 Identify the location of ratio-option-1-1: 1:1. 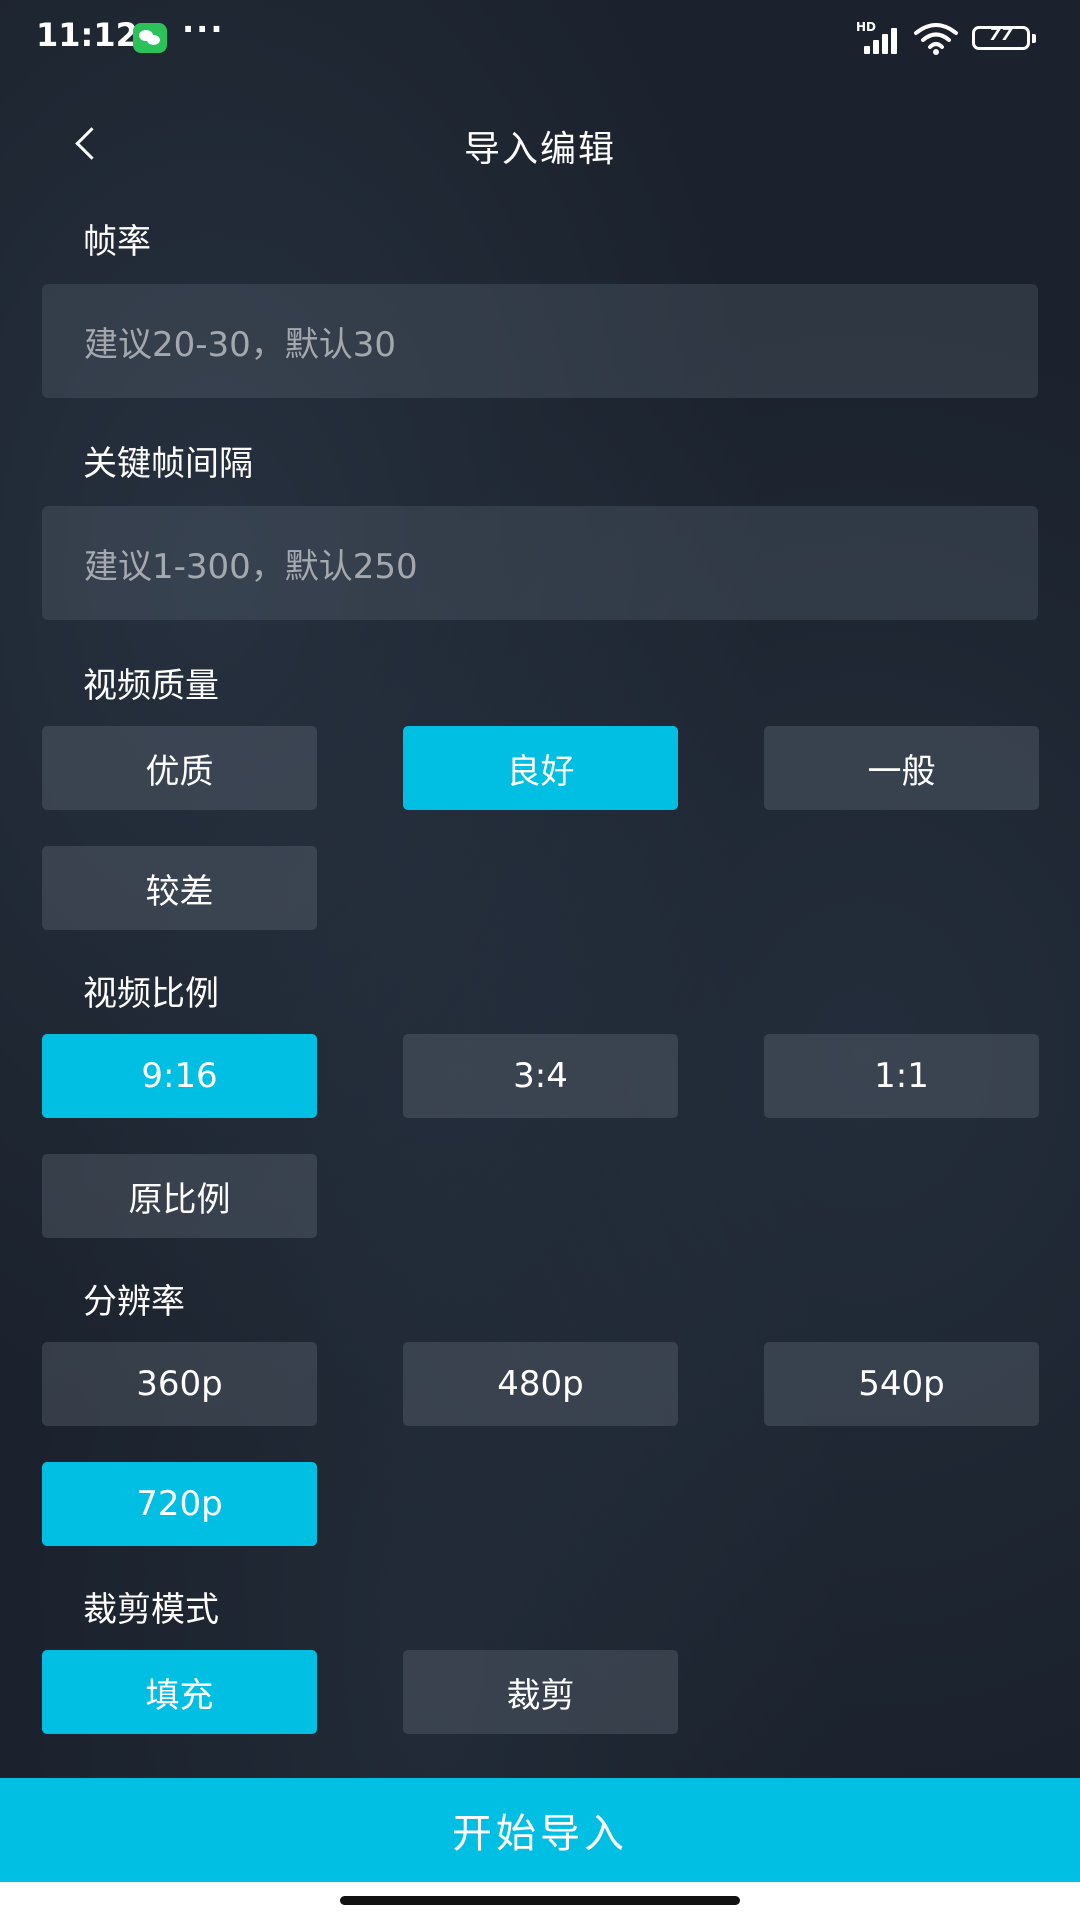
(901, 1076).